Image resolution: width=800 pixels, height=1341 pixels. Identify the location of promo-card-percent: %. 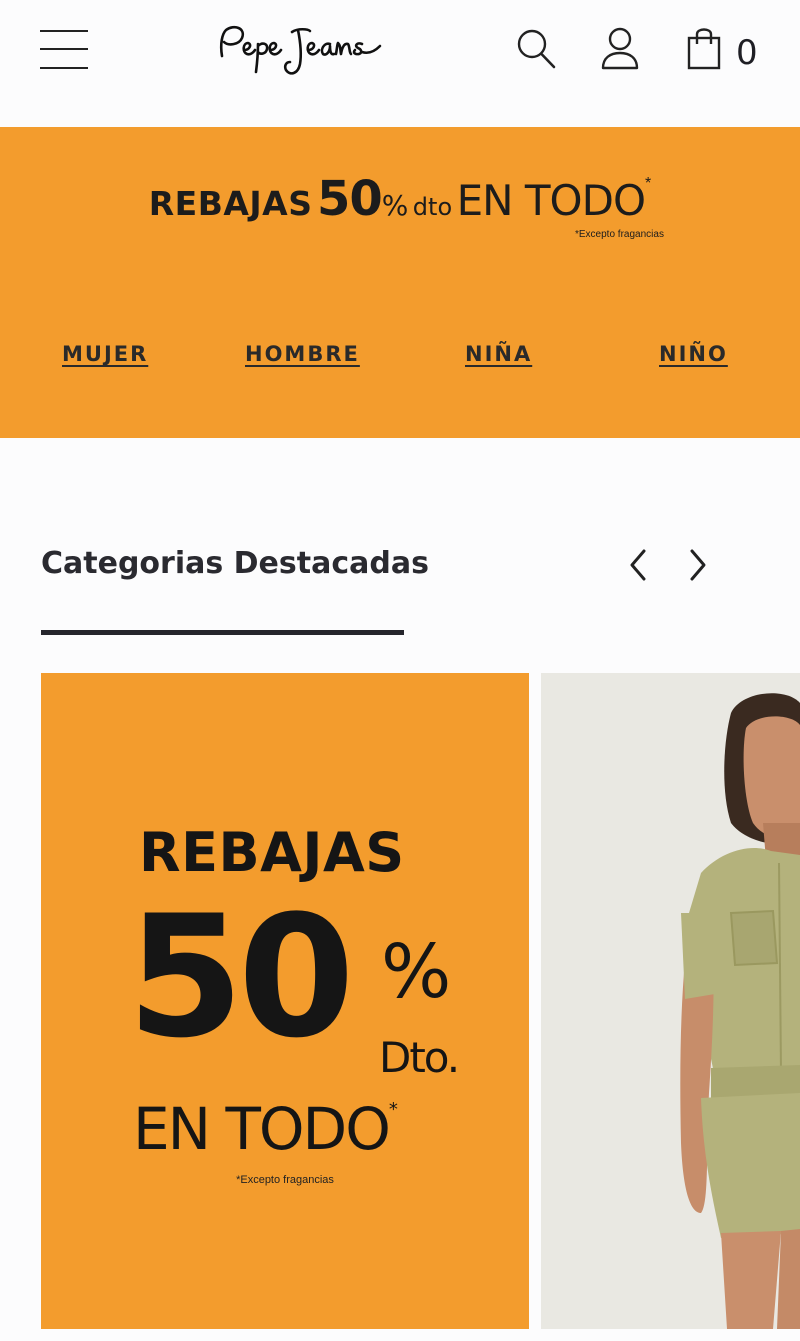
(416, 972).